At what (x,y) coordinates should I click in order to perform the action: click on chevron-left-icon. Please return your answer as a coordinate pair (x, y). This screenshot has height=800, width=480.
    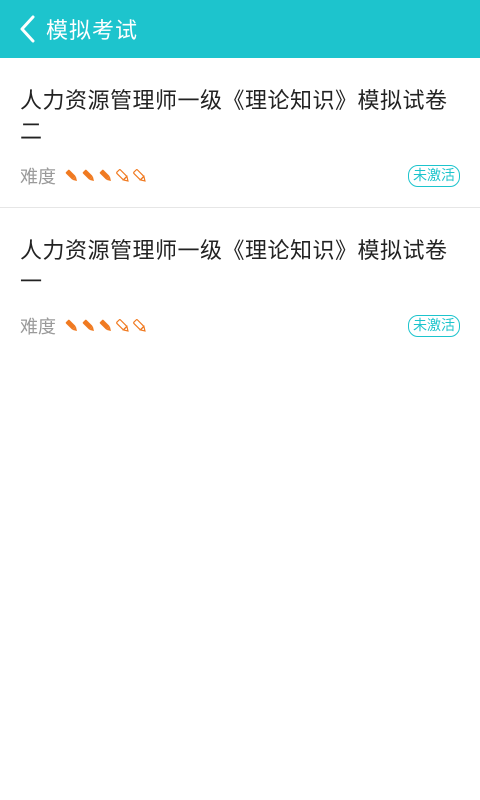
    Looking at the image, I should click on (27, 29).